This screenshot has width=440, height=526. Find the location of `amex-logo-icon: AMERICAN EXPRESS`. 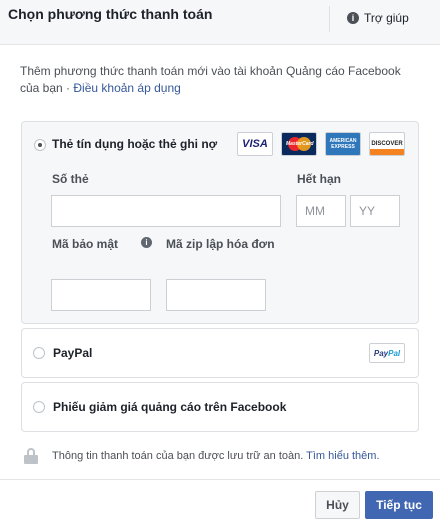

amex-logo-icon: AMERICAN EXPRESS is located at coordinates (343, 144).